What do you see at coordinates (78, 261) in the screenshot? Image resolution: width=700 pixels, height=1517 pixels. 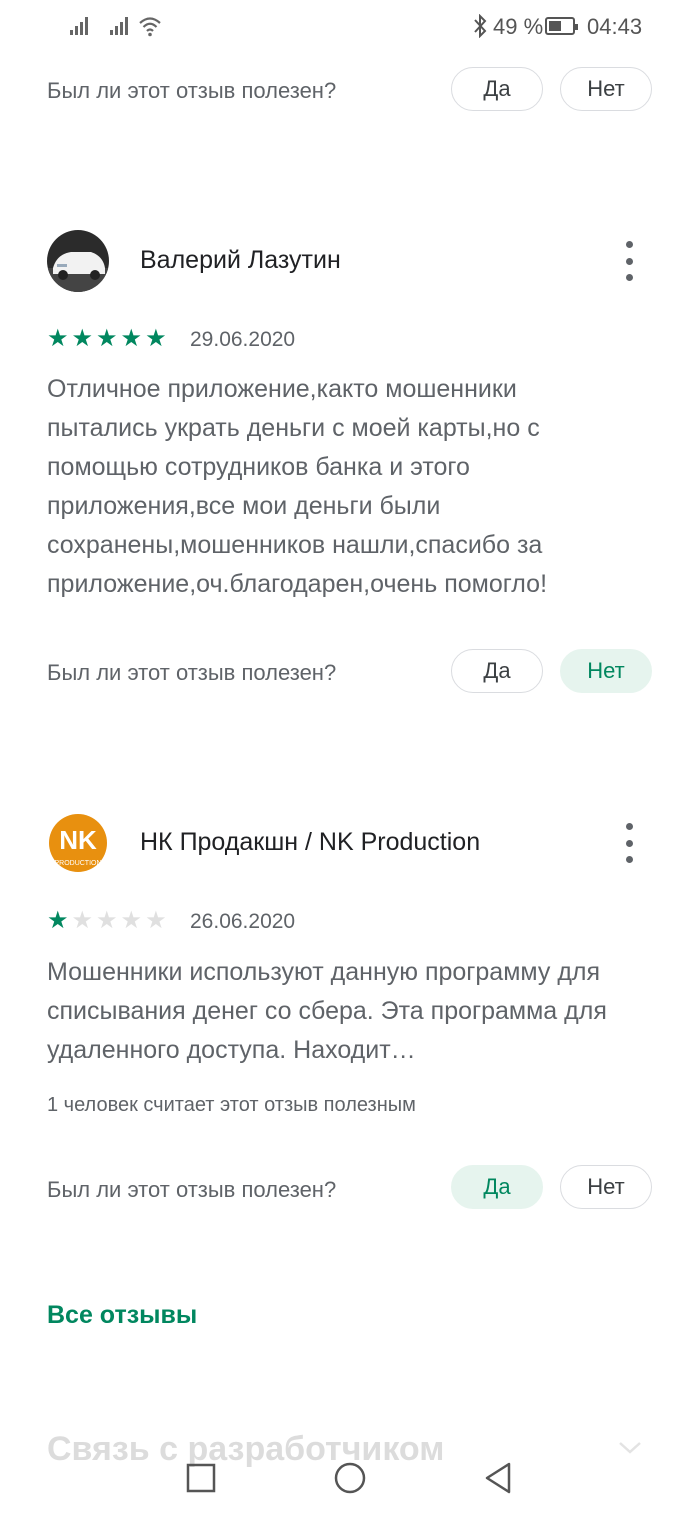 I see `avatar` at bounding box center [78, 261].